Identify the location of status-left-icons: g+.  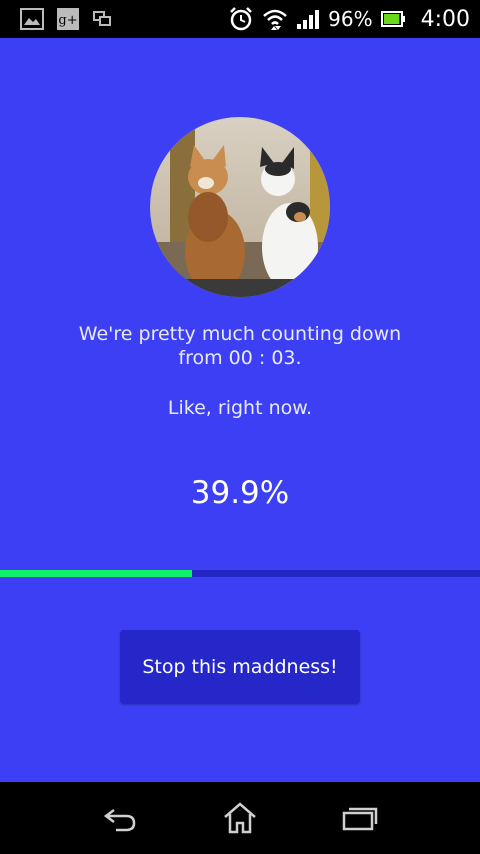
(56, 19).